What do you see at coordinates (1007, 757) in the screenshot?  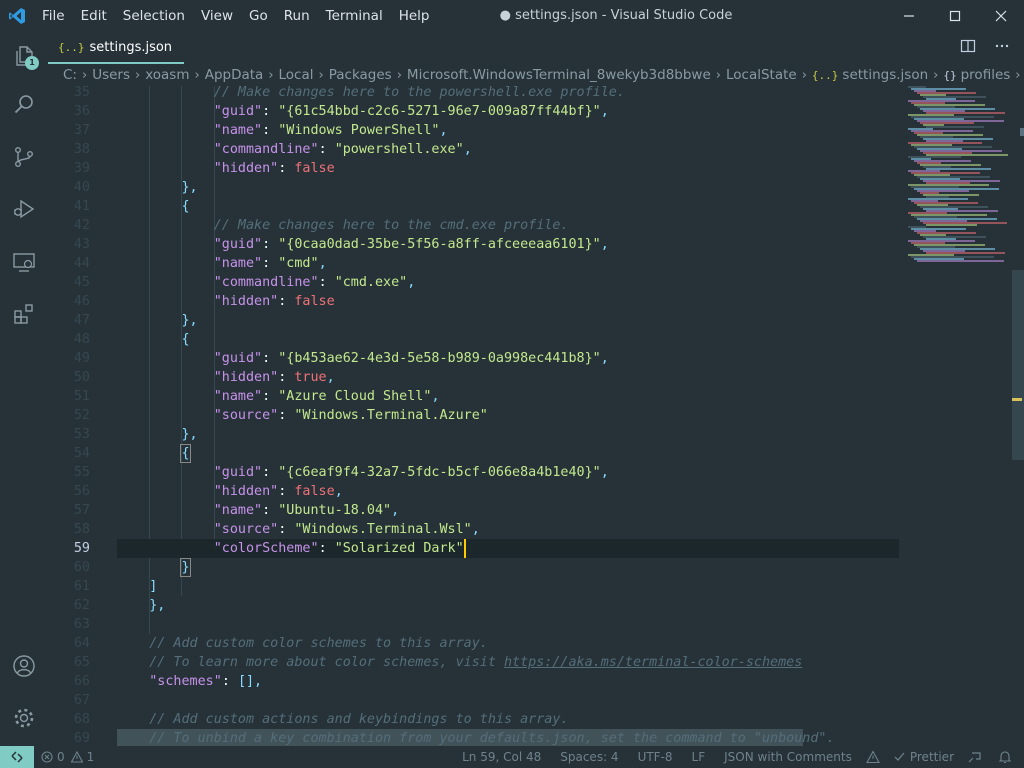 I see `notifications-bell-icon` at bounding box center [1007, 757].